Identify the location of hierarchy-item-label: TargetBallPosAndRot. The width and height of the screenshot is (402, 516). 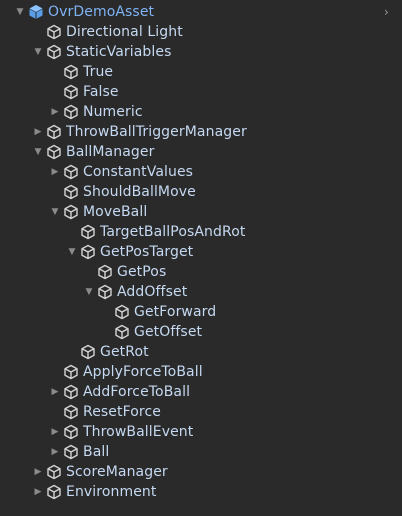
(173, 232).